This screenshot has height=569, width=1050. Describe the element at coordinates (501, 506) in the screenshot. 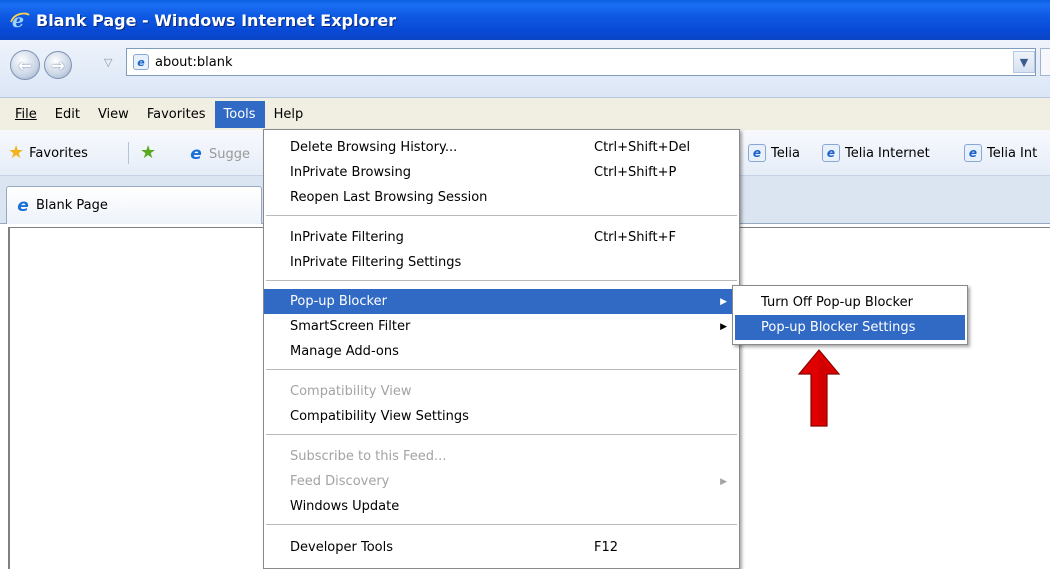

I see `menu-item-windows-update: Windows Update` at that location.